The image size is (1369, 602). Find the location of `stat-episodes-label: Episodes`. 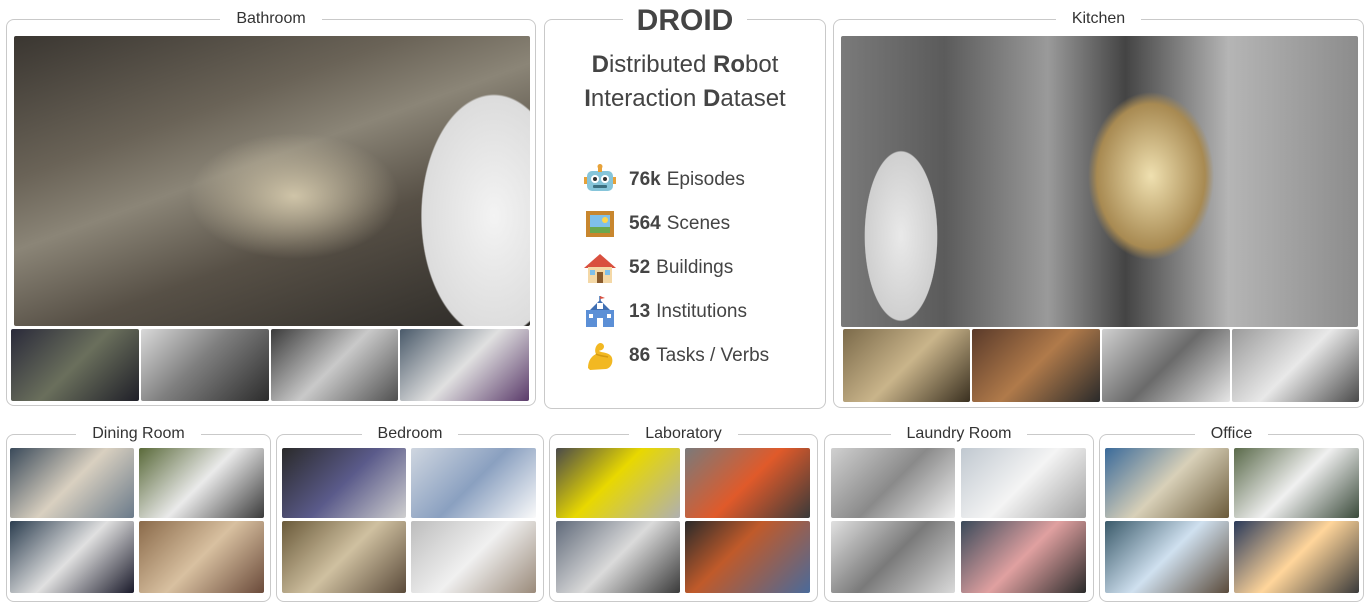

stat-episodes-label: Episodes is located at coordinates (705, 179).